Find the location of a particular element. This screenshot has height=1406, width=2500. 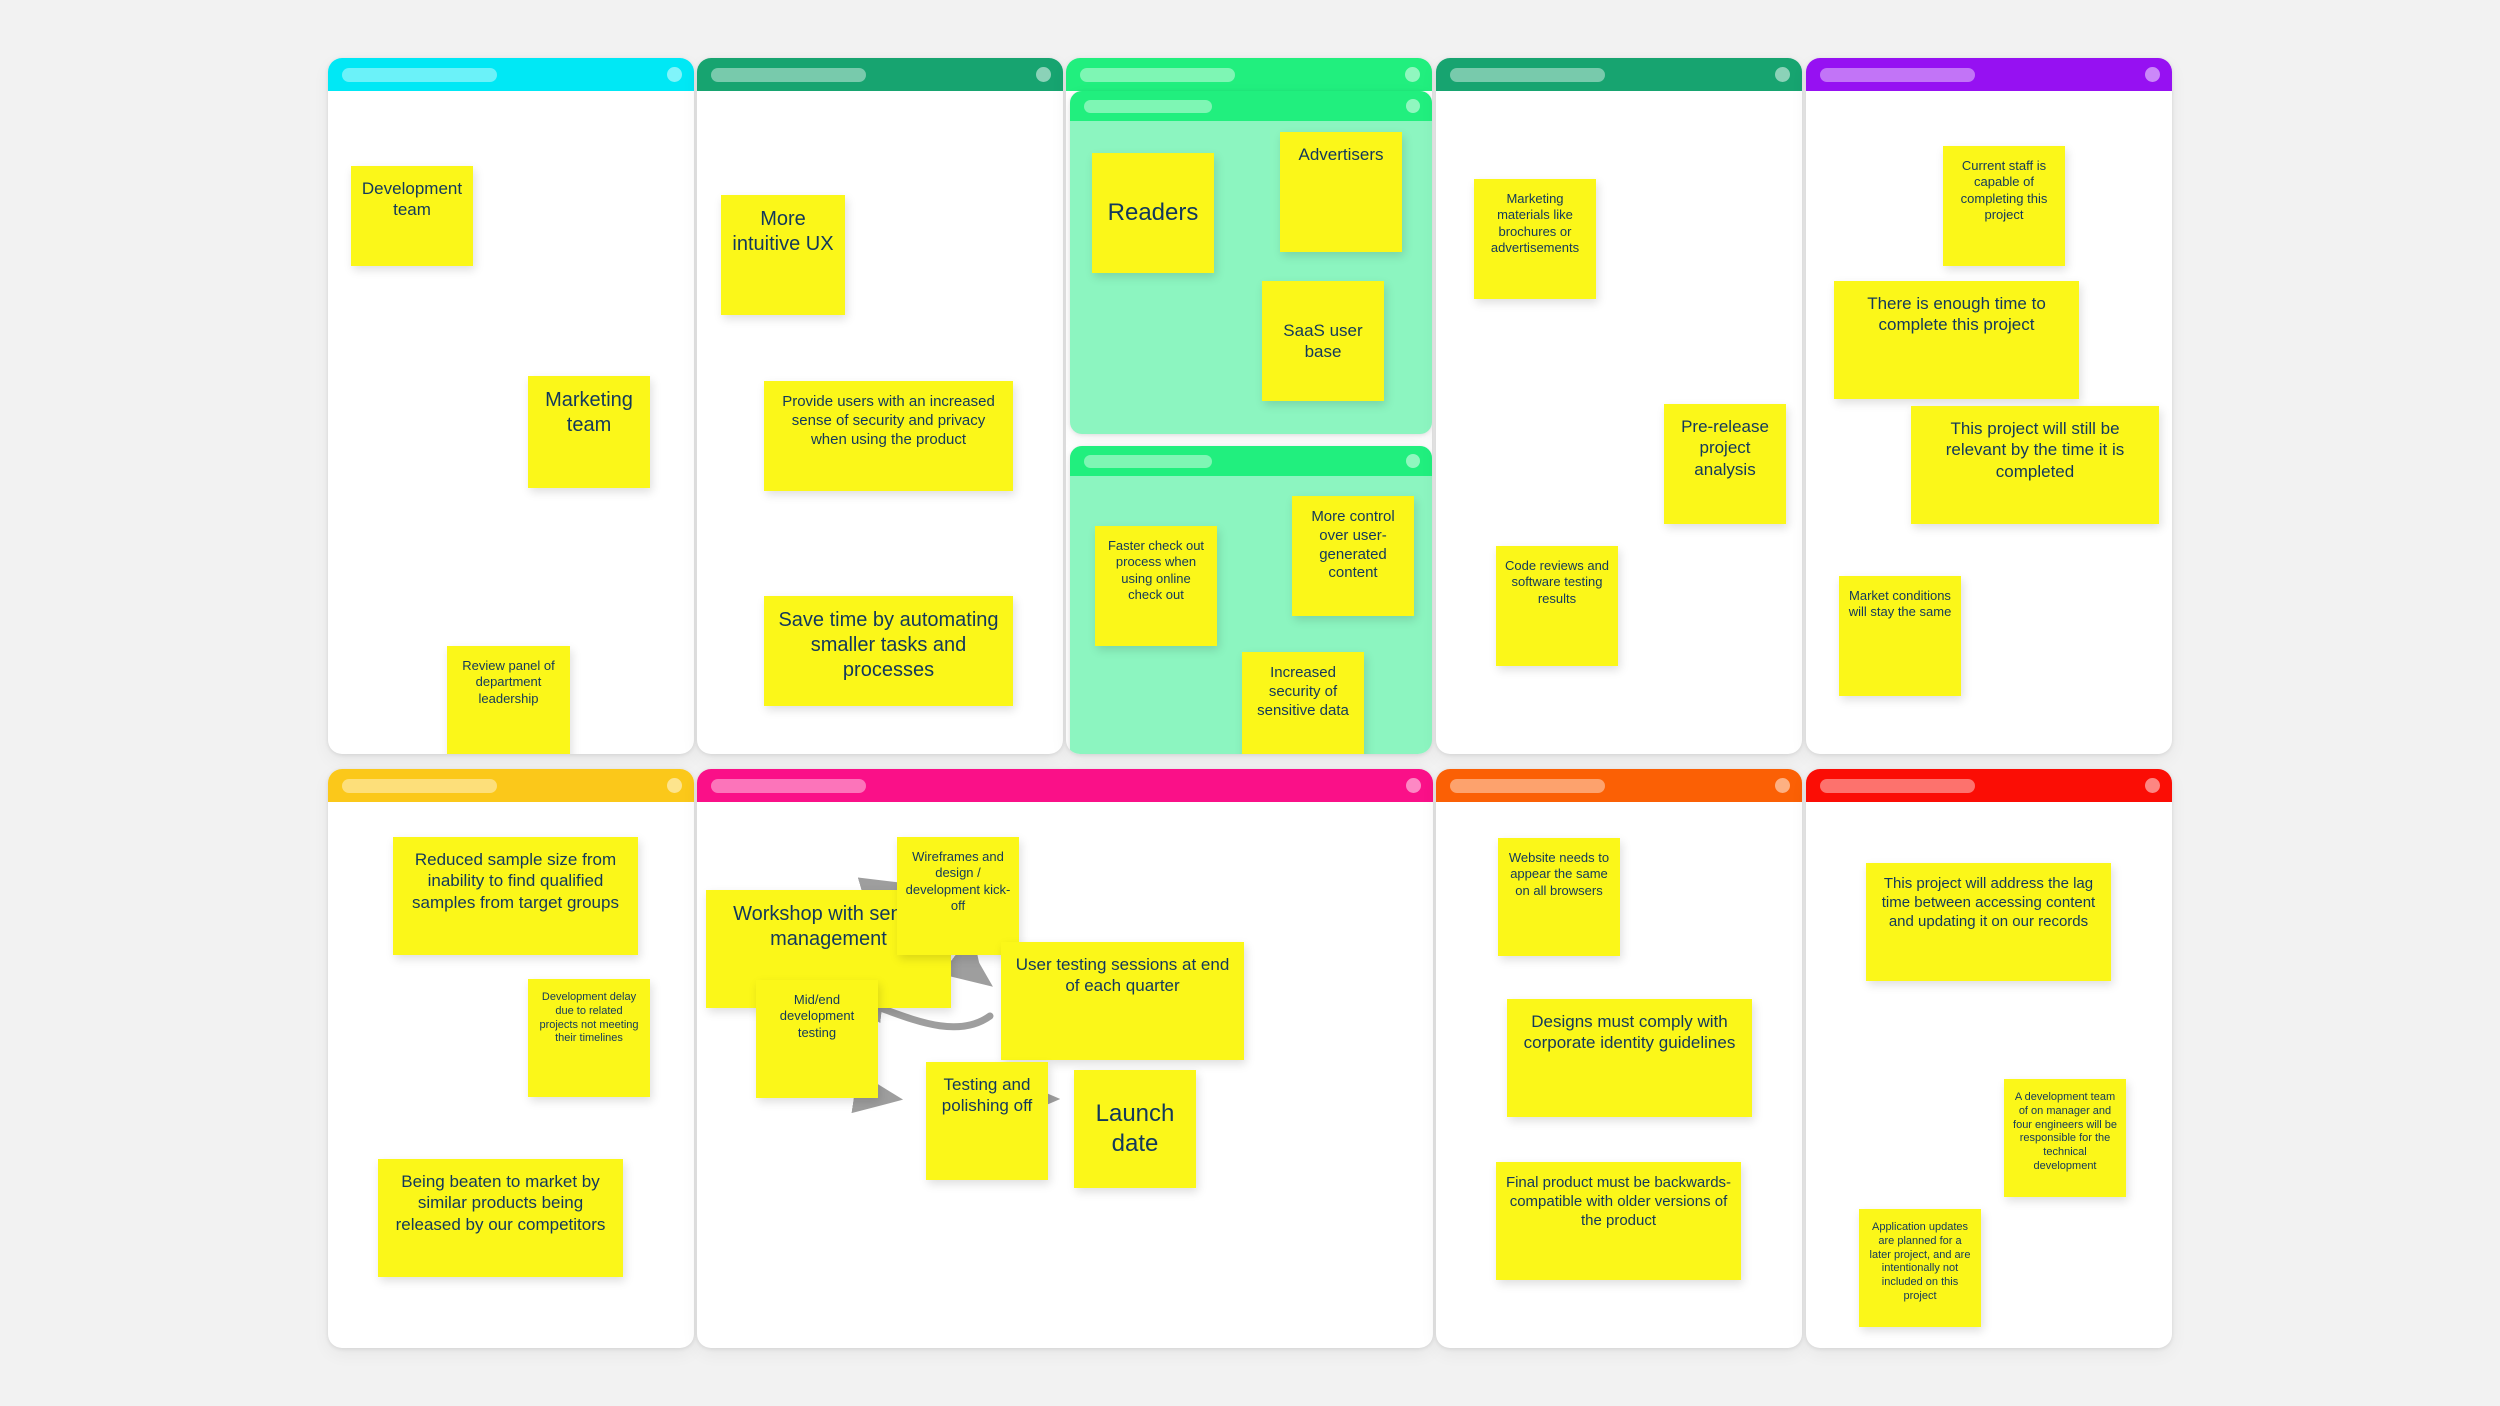

card-header-users-and-benefits is located at coordinates (1249, 74).